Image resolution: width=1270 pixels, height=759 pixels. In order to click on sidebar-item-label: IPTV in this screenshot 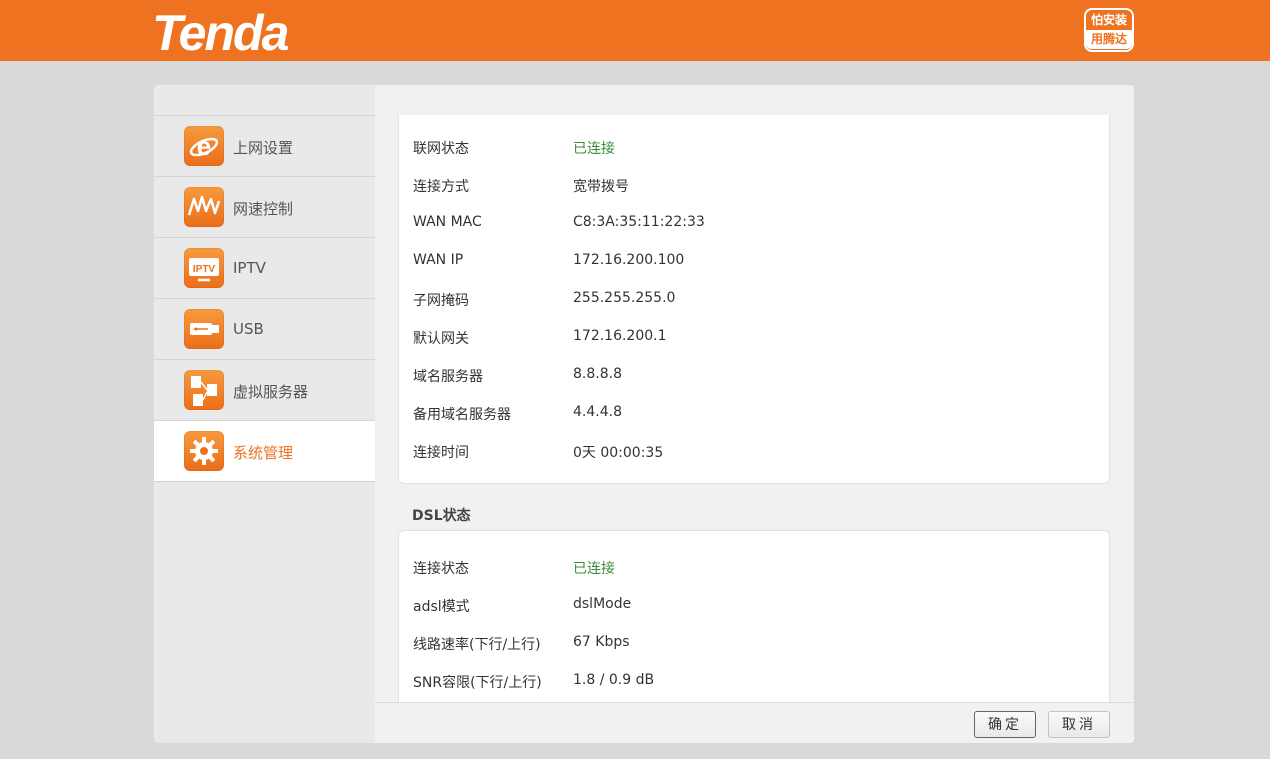, I will do `click(249, 268)`.